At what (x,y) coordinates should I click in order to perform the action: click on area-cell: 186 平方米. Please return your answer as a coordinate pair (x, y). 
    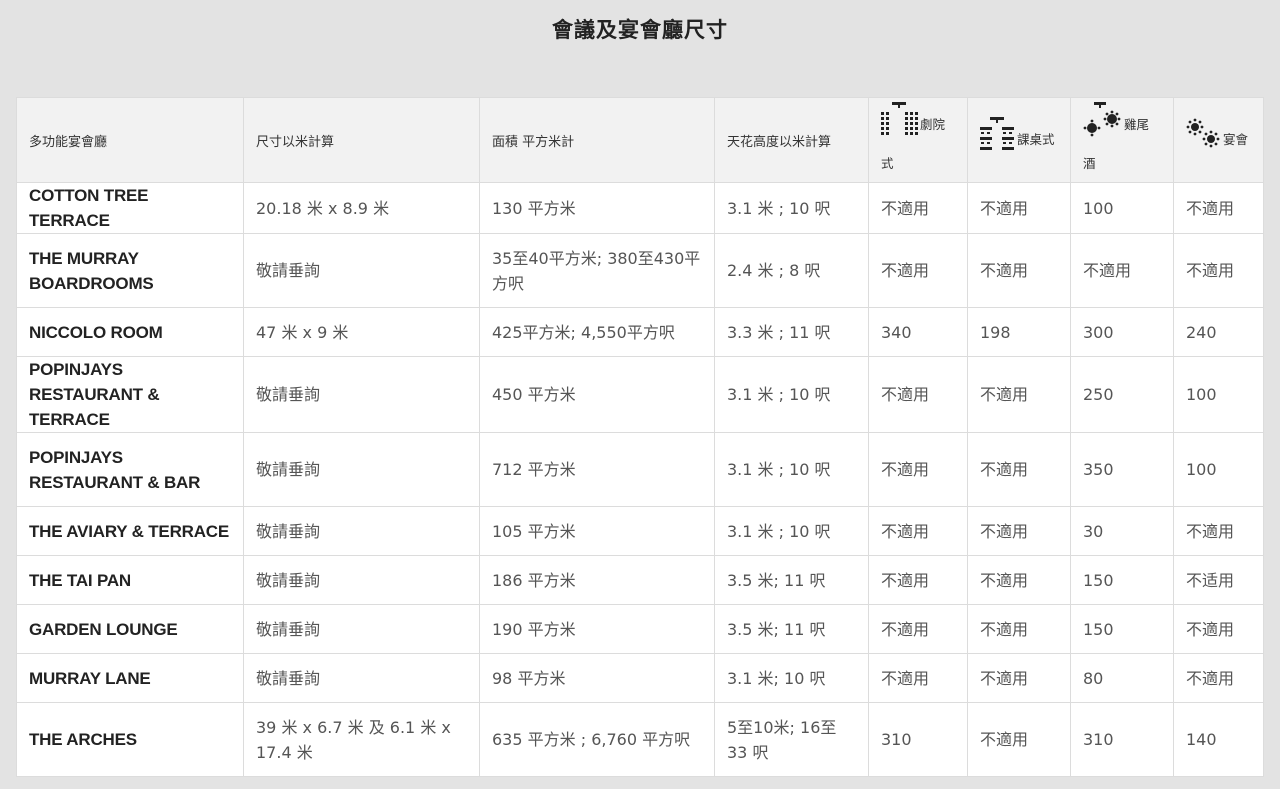
    Looking at the image, I should click on (597, 580).